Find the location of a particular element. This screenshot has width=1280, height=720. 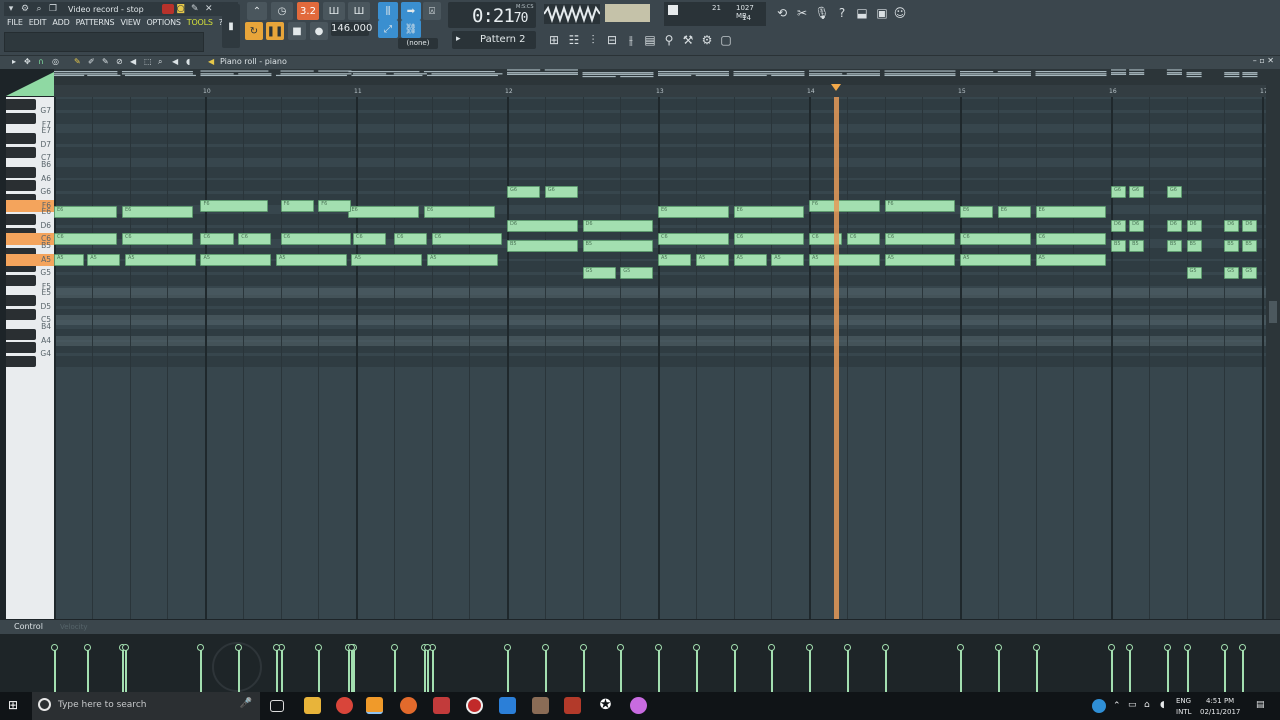

camera-icon: ◙ is located at coordinates (181, 9).